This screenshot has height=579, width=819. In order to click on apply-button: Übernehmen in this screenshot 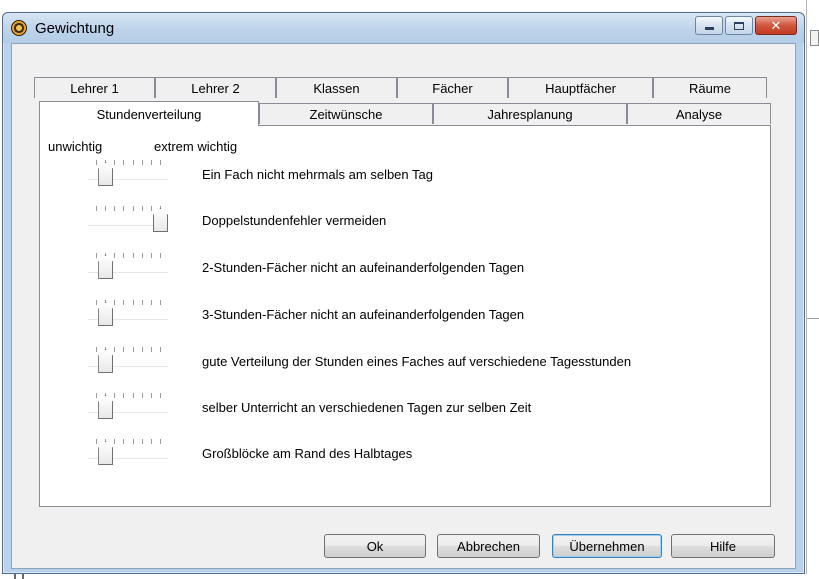, I will do `click(607, 546)`.